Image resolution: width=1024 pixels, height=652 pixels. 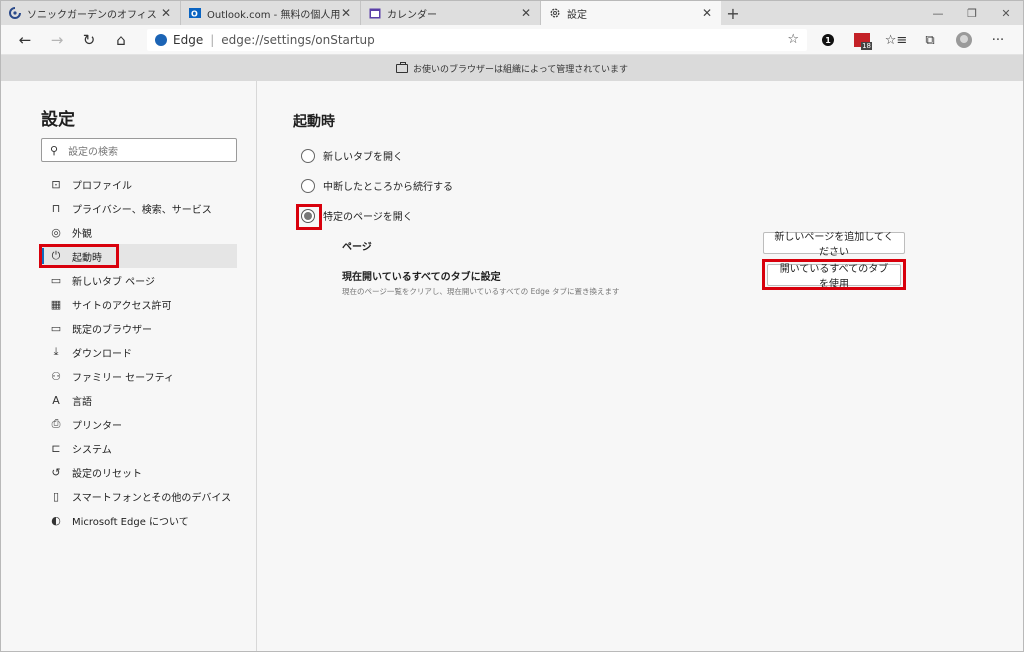 I want to click on managed-notice-bar: お使いのブラウザーは組織によって管理されています, so click(x=512, y=68).